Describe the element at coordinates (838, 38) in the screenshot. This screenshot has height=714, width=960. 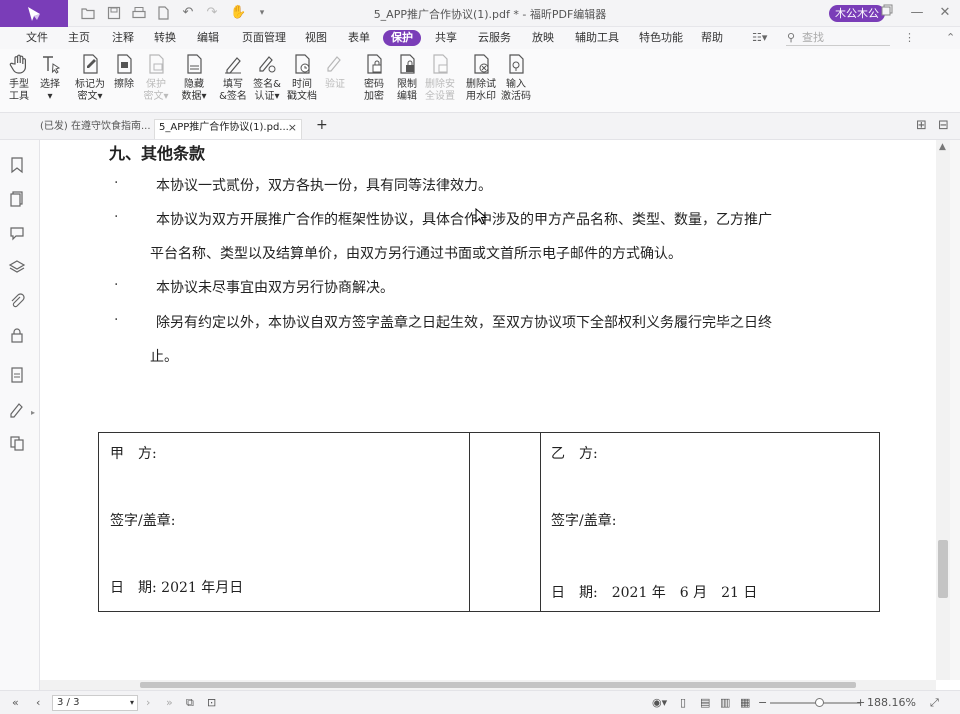
I see `search-input: ⚲ 查找` at that location.